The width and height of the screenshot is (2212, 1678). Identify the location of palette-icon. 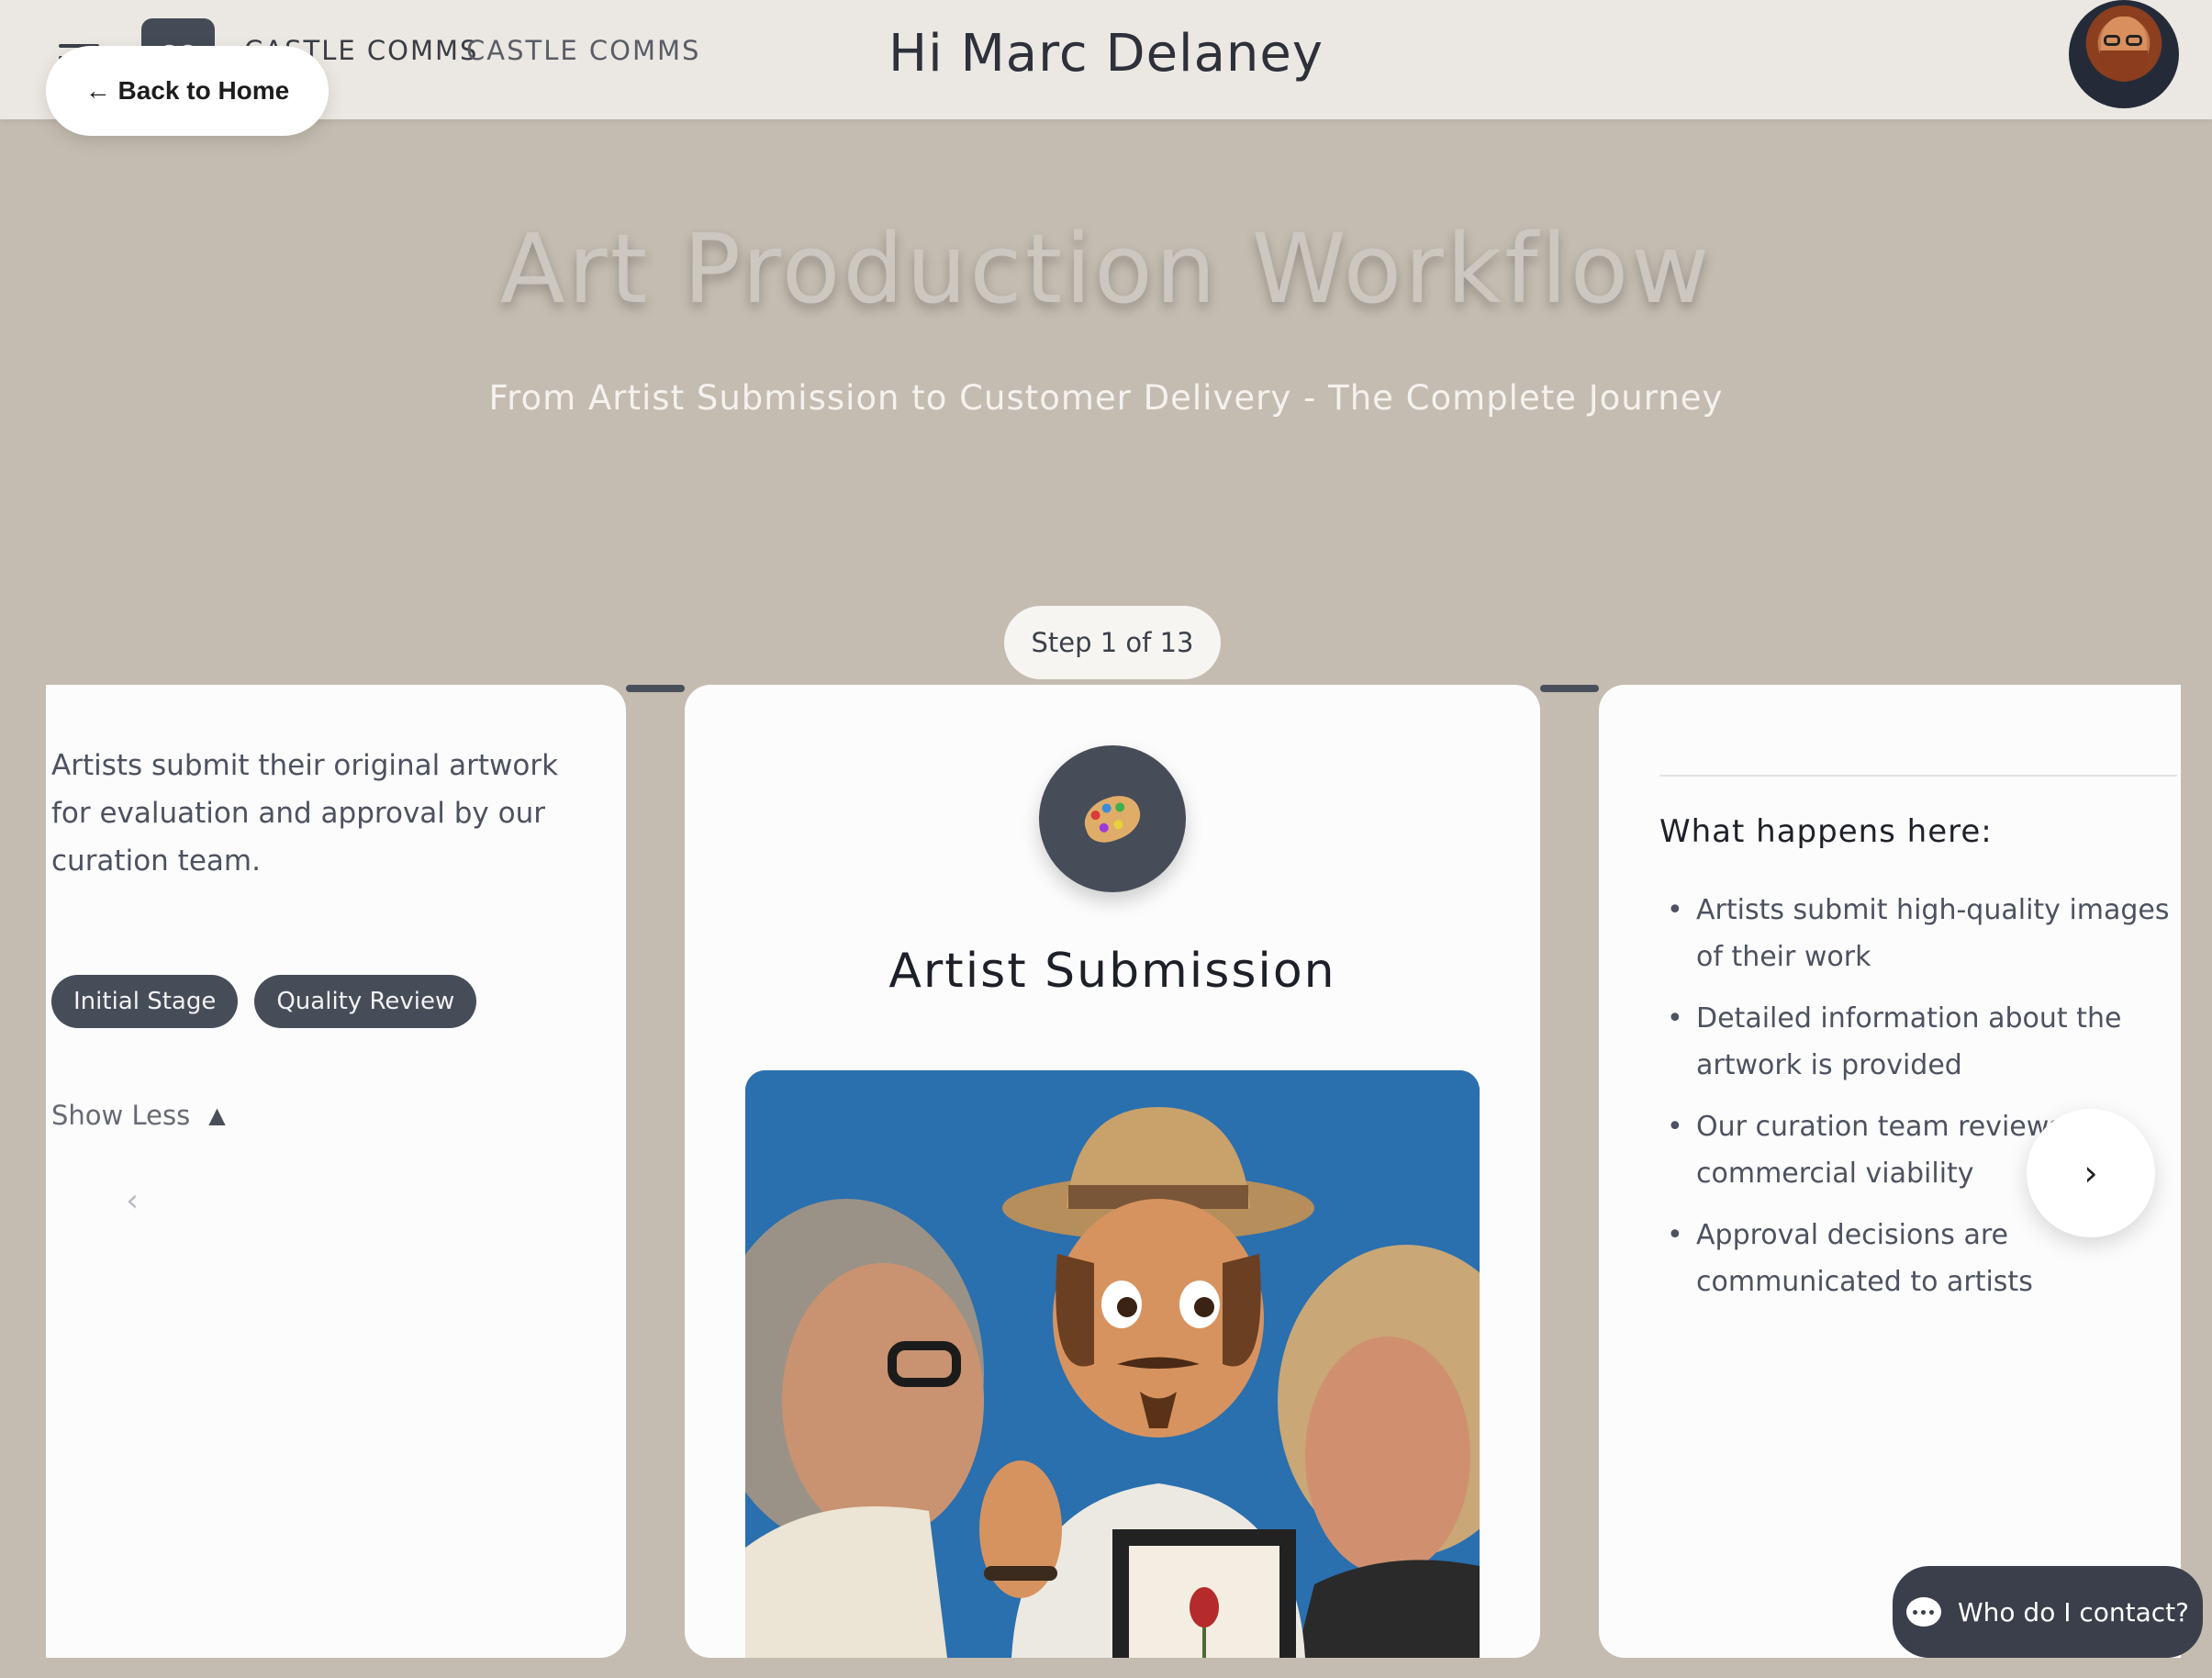
(1112, 819).